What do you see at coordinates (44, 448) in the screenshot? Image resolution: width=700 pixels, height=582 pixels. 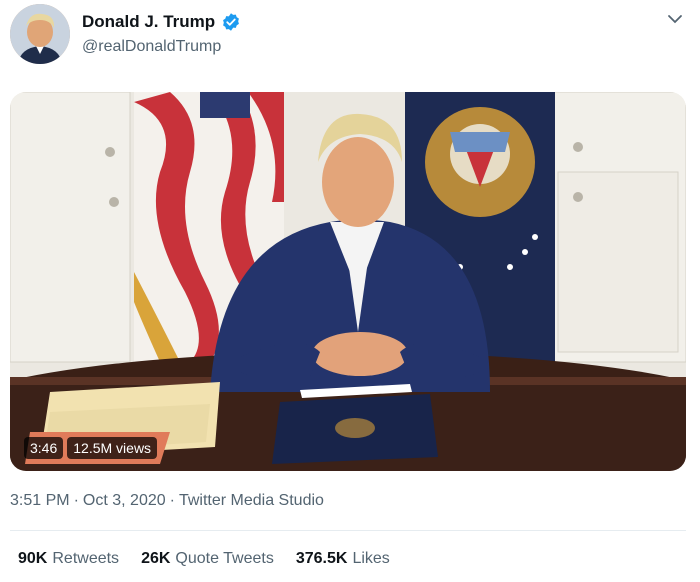 I see `video-duration: 3:46` at bounding box center [44, 448].